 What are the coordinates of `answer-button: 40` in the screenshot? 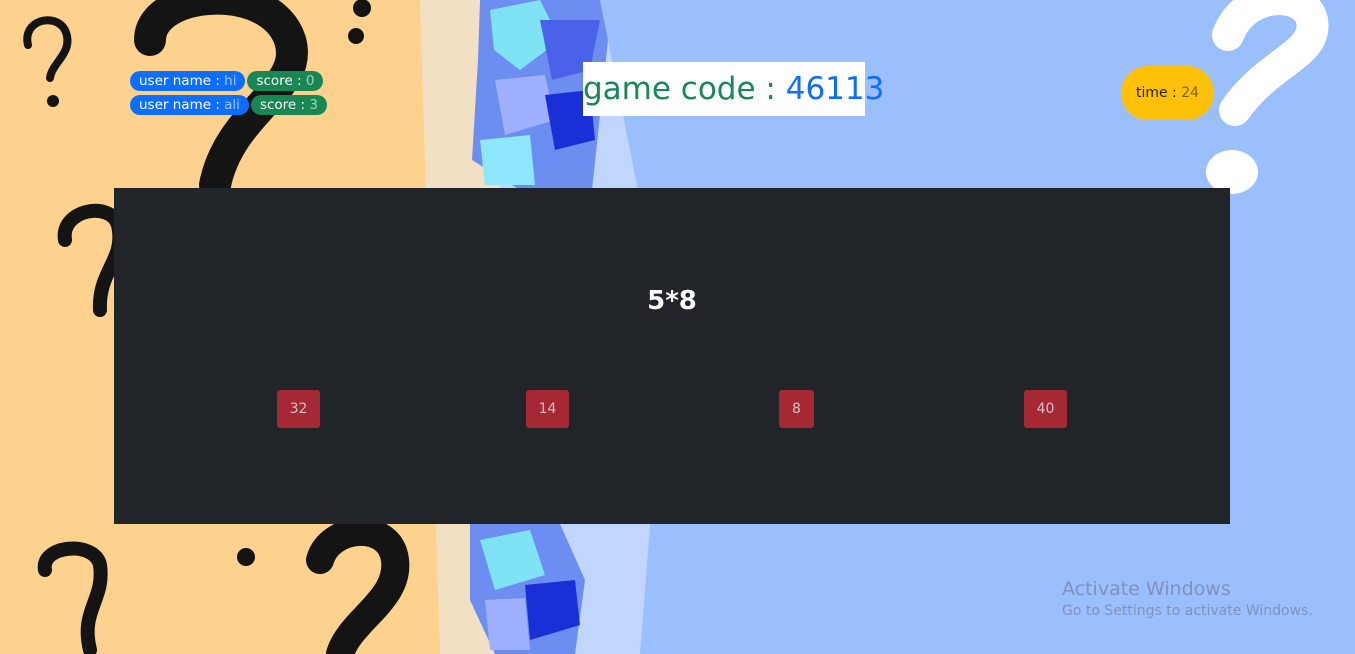 It's located at (1045, 409).